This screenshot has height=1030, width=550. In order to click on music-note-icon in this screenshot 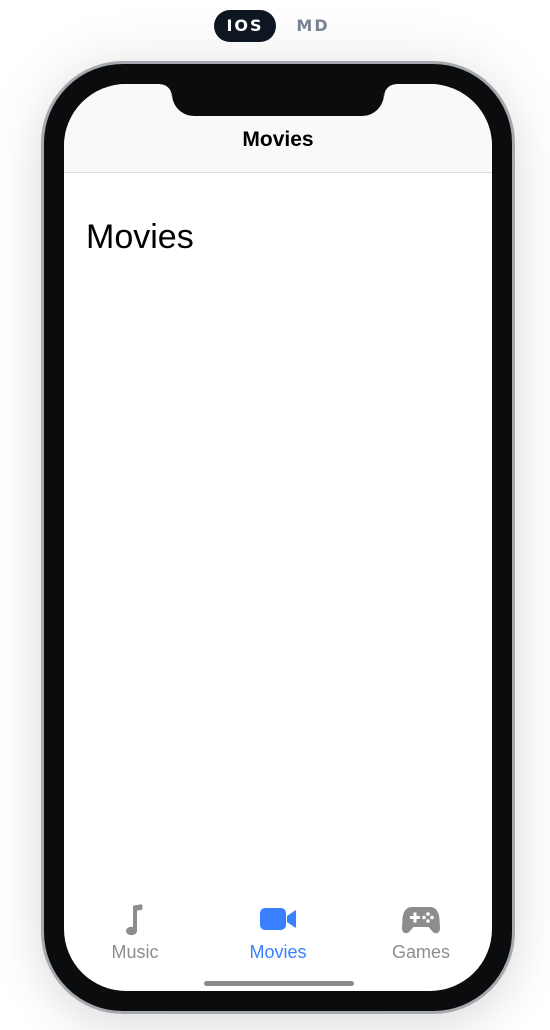, I will do `click(134, 920)`.